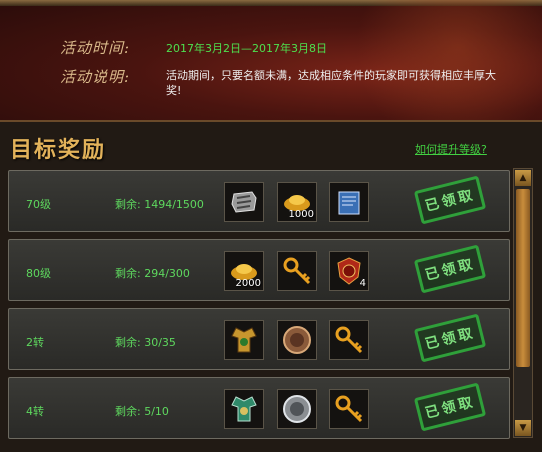 The height and width of the screenshot is (452, 542). What do you see at coordinates (38, 204) in the screenshot?
I see `row-level: 70级` at bounding box center [38, 204].